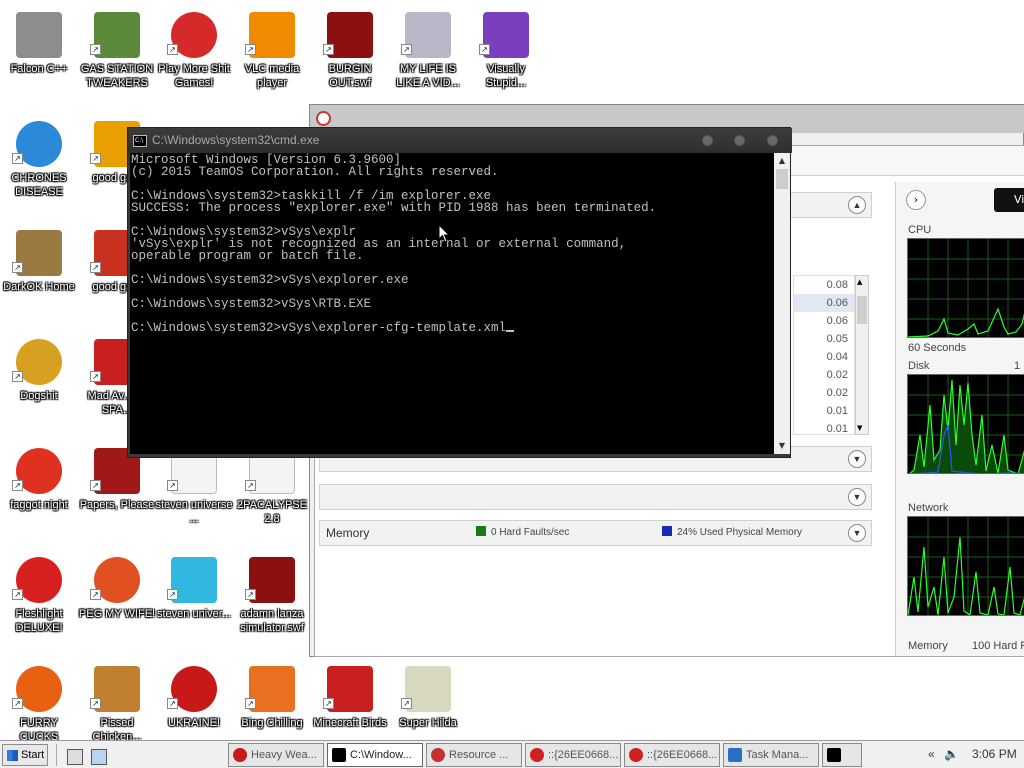 The height and width of the screenshot is (768, 1024). I want to click on desktop-icon: ↗ GAS STATION TWEAKERS, so click(117, 58).